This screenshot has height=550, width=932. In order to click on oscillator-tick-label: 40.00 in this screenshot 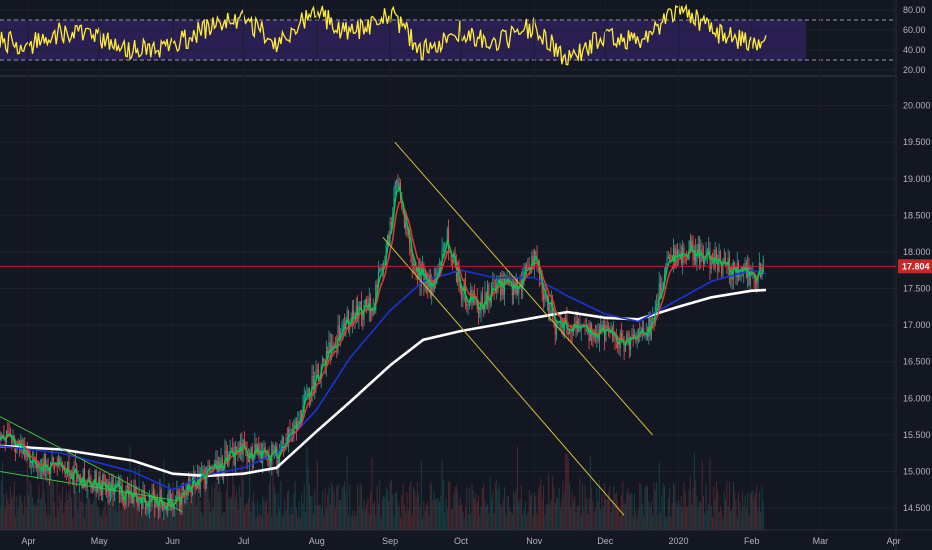, I will do `click(914, 50)`.